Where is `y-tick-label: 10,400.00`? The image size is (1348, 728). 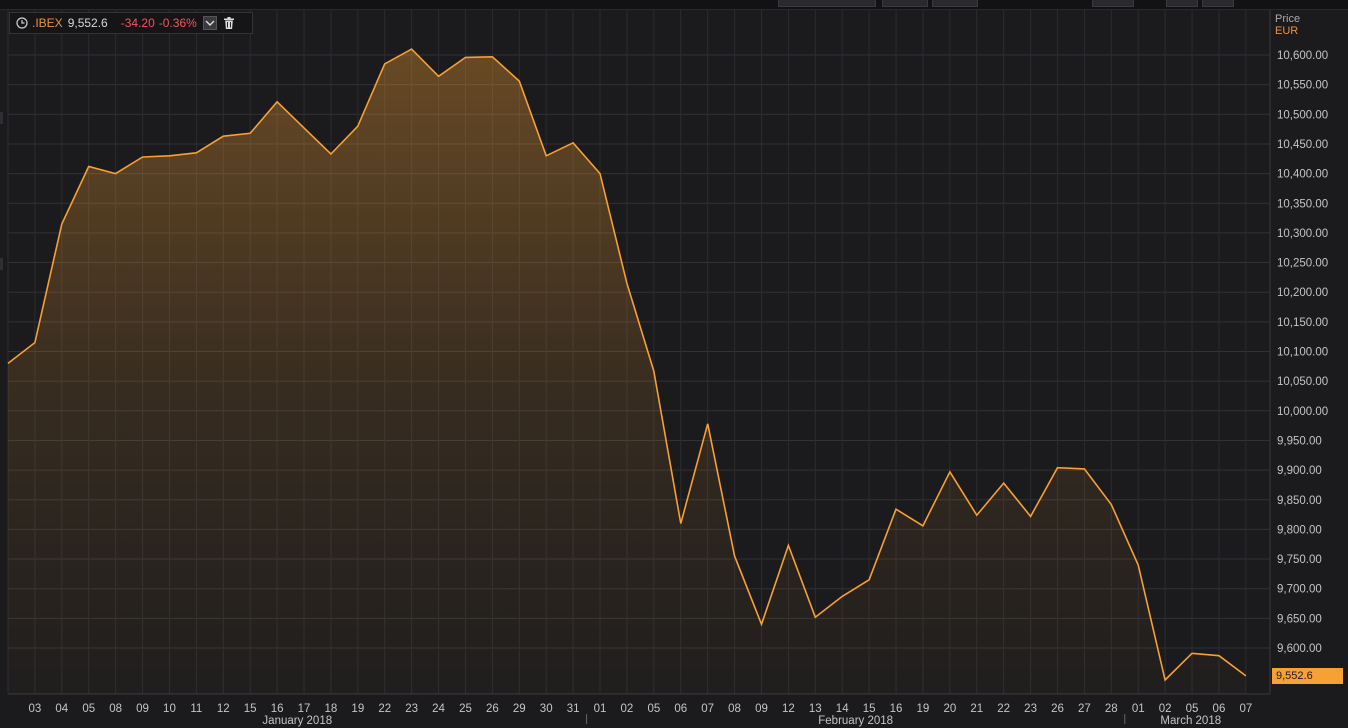
y-tick-label: 10,400.00 is located at coordinates (1302, 175).